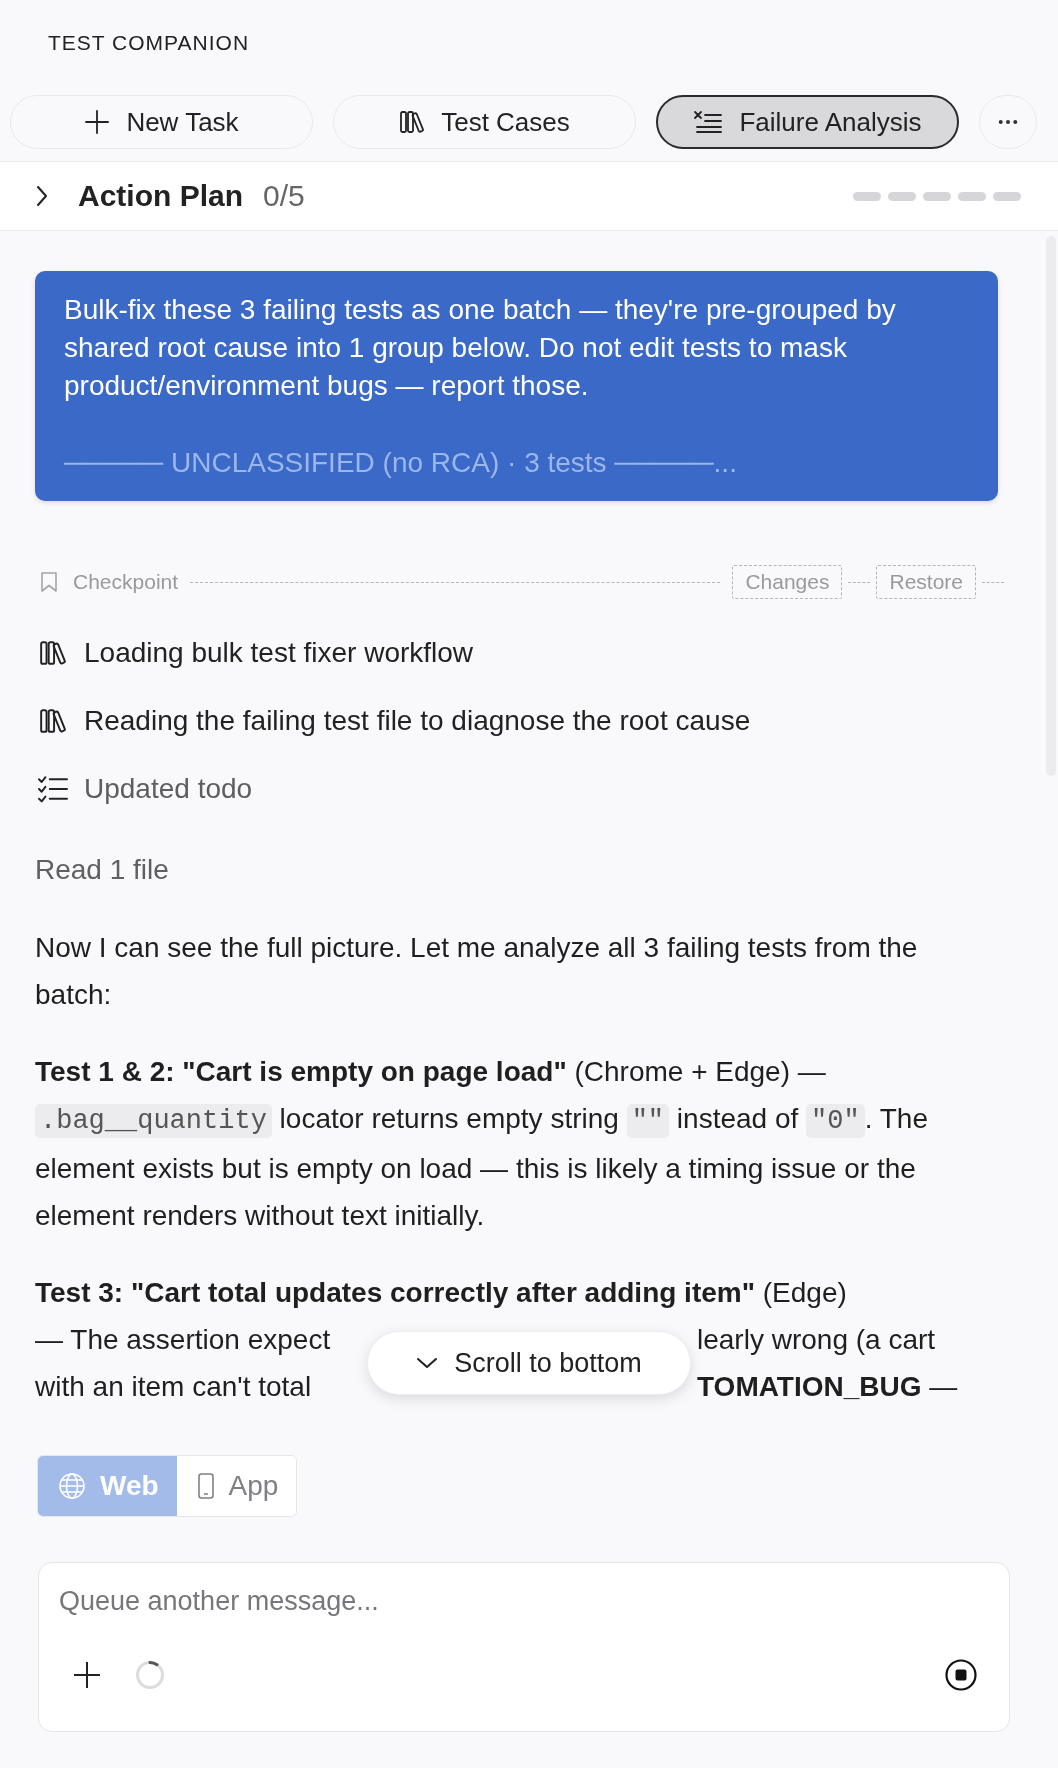 The width and height of the screenshot is (1058, 1768). I want to click on message-fragment: learly wrong (a cart, so click(816, 1340).